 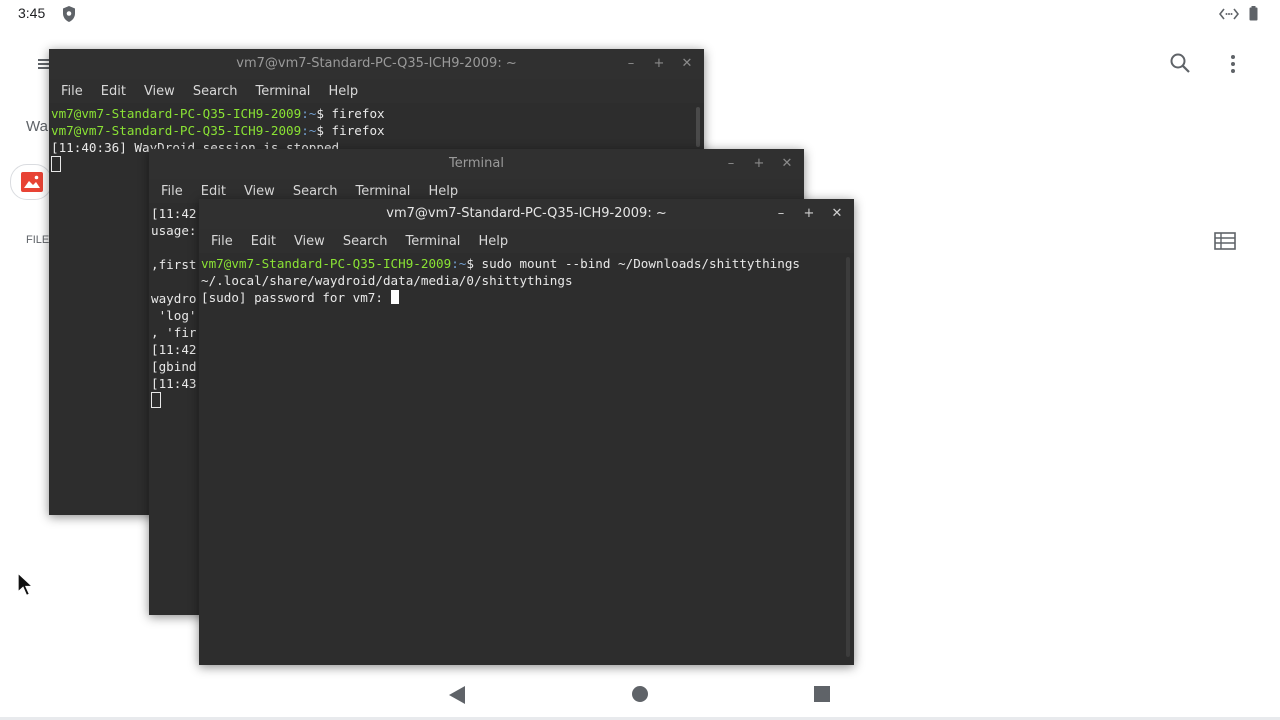 I want to click on shield-icon, so click(x=69, y=16).